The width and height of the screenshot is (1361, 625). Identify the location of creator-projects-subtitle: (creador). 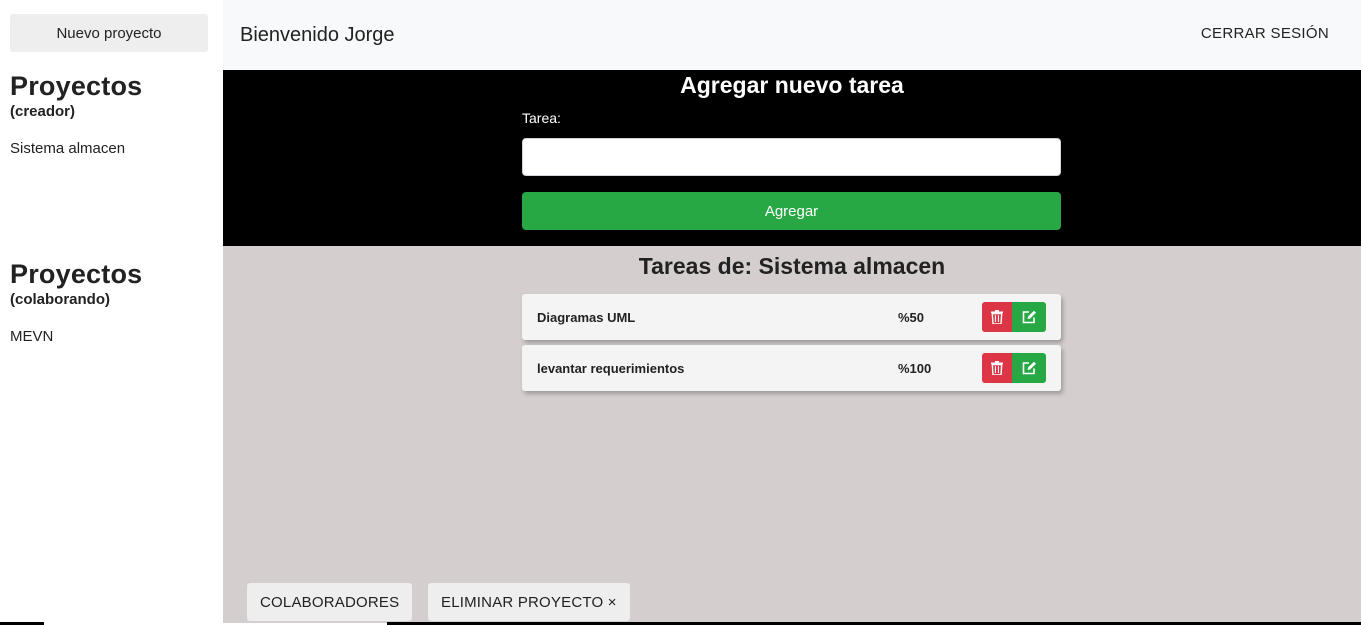
(43, 111).